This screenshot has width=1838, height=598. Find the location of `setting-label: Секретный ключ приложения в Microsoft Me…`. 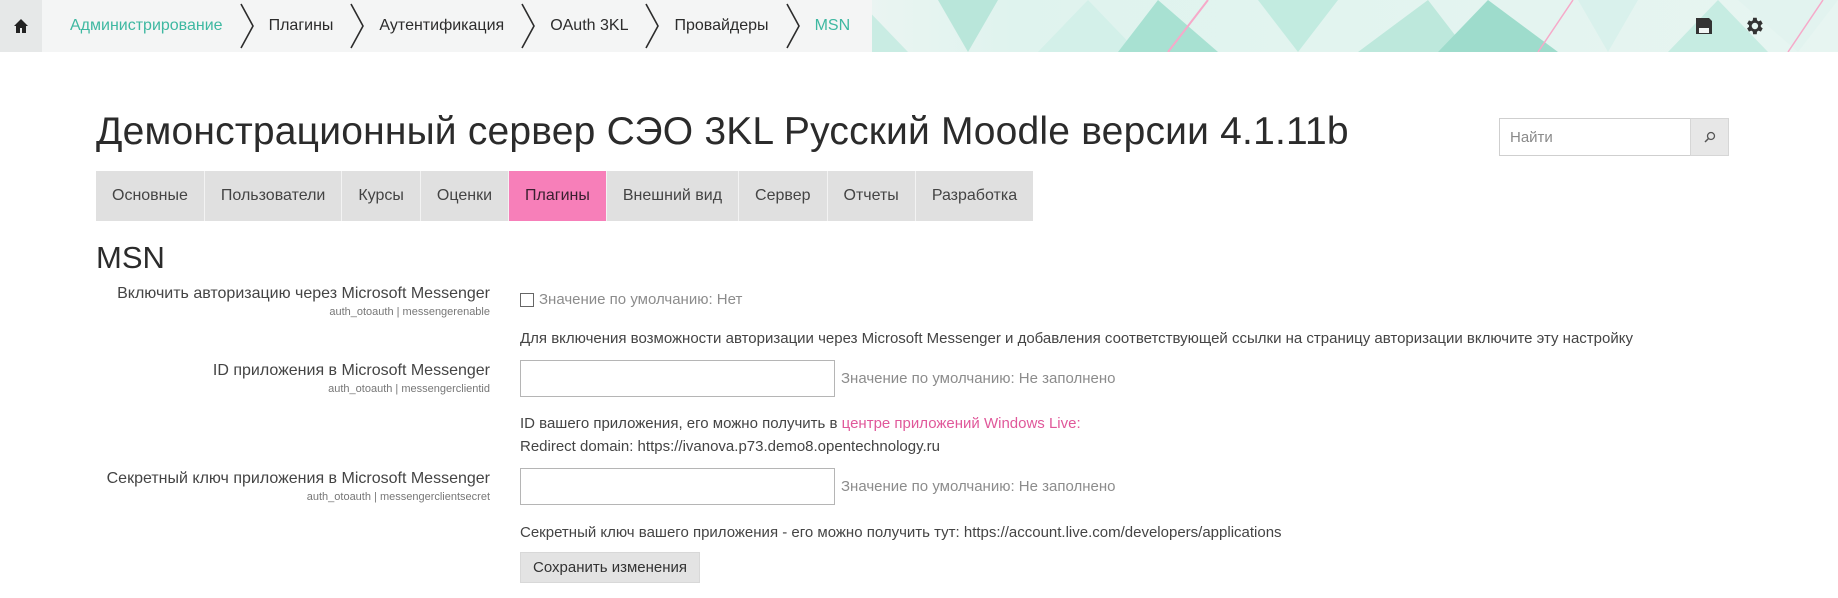

setting-label: Секретный ключ приложения в Microsoft Me… is located at coordinates (298, 478).